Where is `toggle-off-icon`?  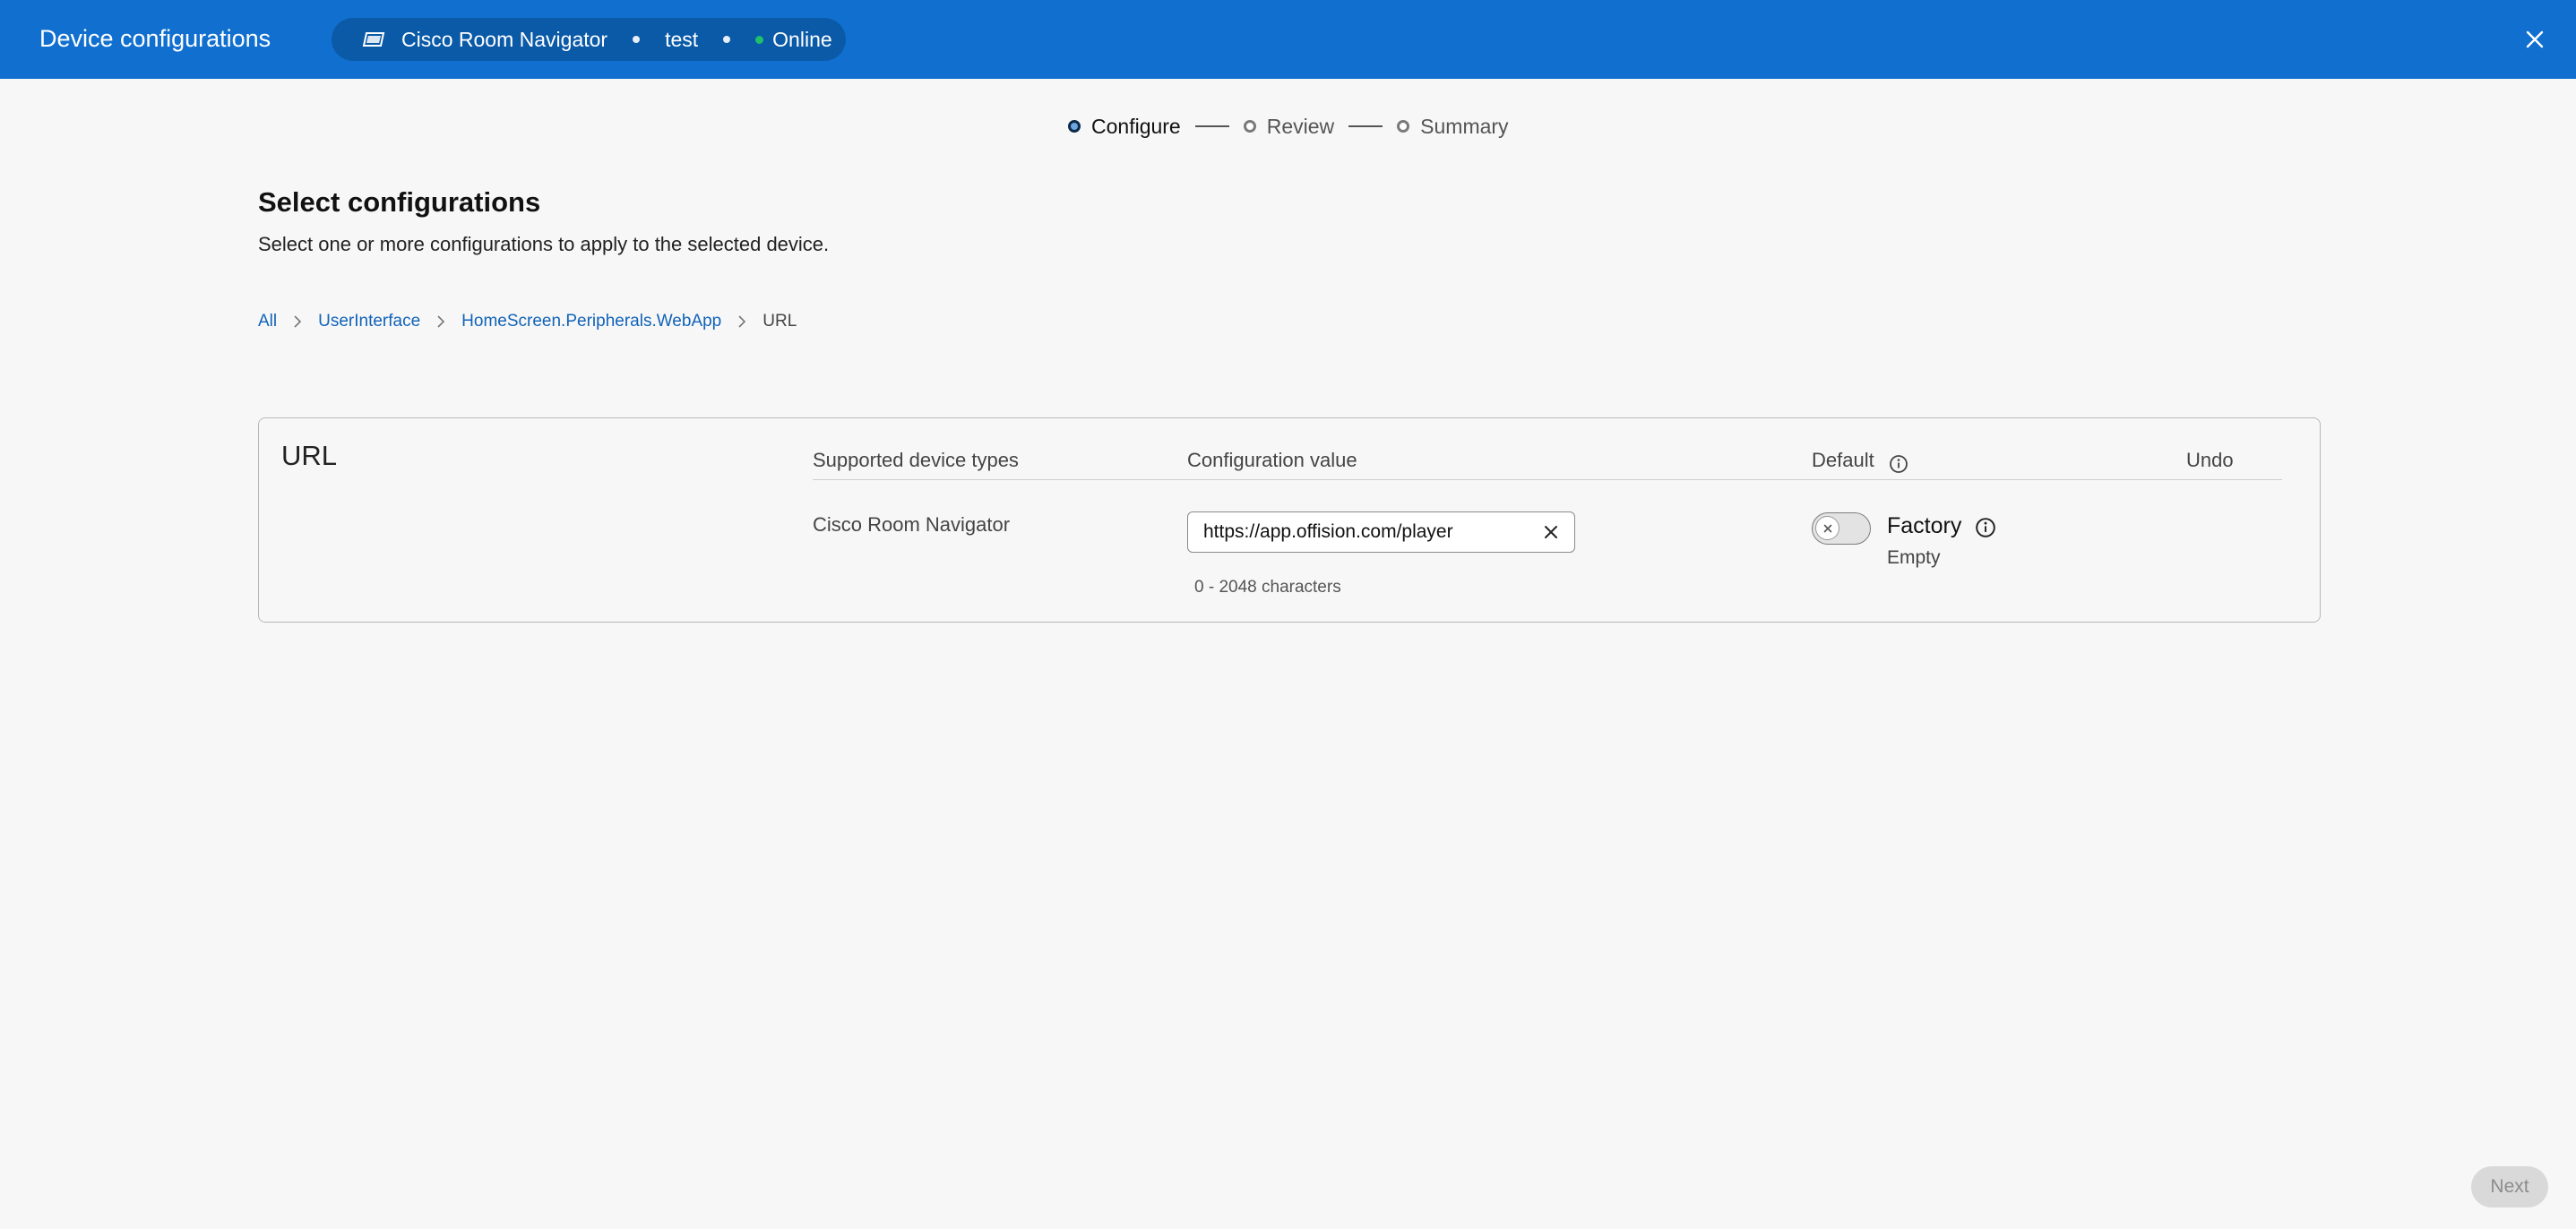 toggle-off-icon is located at coordinates (1827, 528).